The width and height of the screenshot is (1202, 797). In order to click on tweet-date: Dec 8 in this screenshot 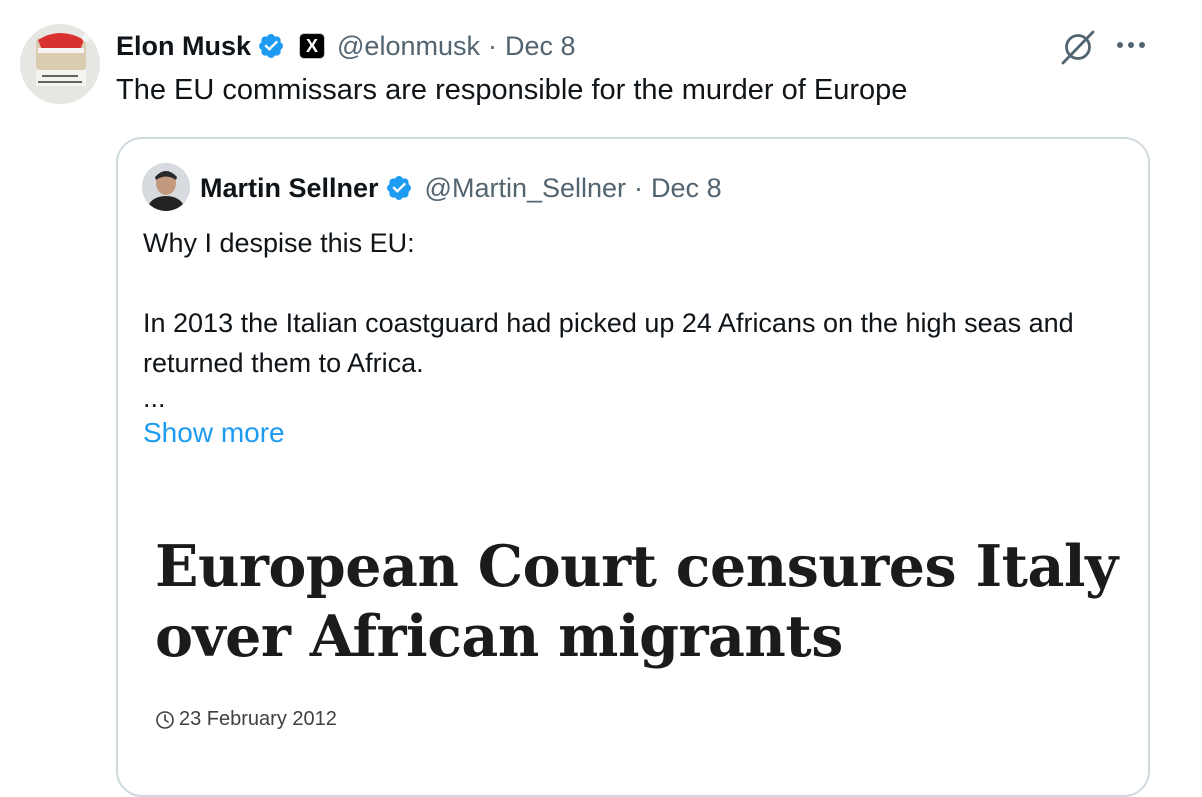, I will do `click(540, 46)`.